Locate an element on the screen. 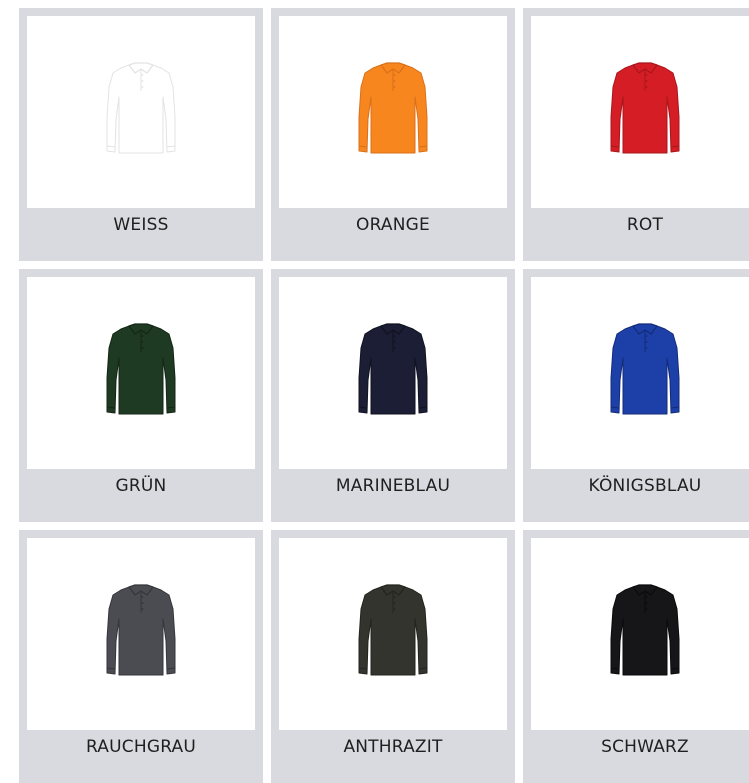 Image resolution: width=749 pixels, height=783 pixels. swatch-card-schwarz: SCHWARZ is located at coordinates (636, 656).